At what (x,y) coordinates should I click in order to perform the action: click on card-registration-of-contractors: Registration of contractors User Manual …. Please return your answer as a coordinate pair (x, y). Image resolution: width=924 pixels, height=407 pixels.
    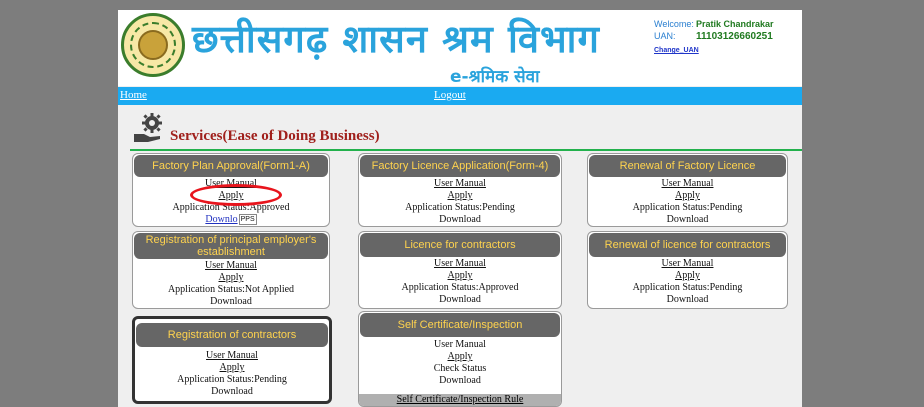
    Looking at the image, I should click on (232, 360).